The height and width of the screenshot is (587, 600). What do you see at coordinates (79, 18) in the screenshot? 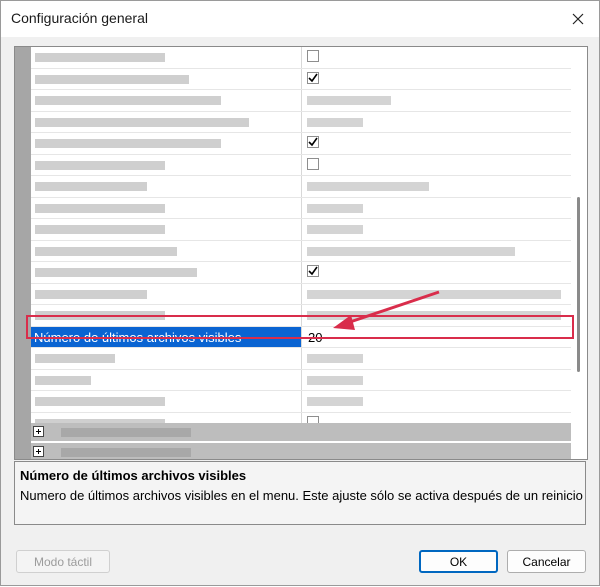
I see `window-title: Configuración general` at bounding box center [79, 18].